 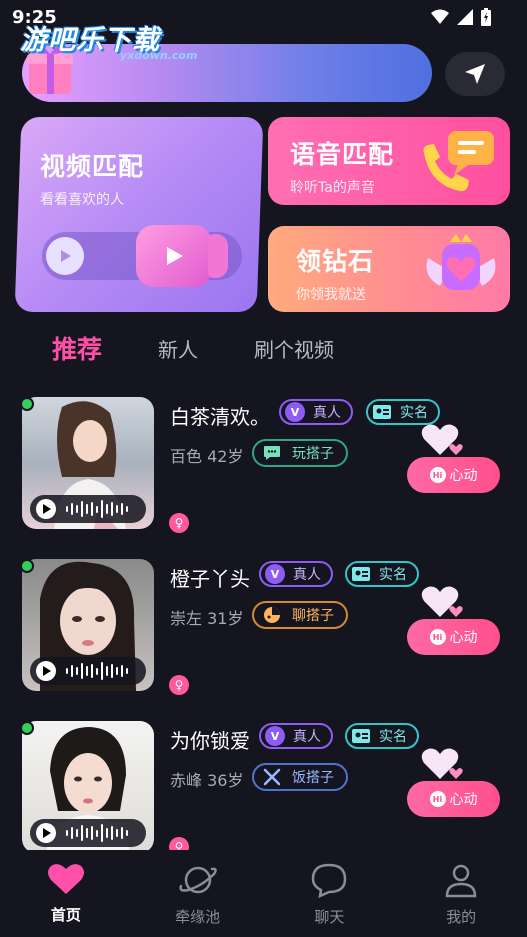 I want to click on nav-profile: 我的, so click(x=461, y=893).